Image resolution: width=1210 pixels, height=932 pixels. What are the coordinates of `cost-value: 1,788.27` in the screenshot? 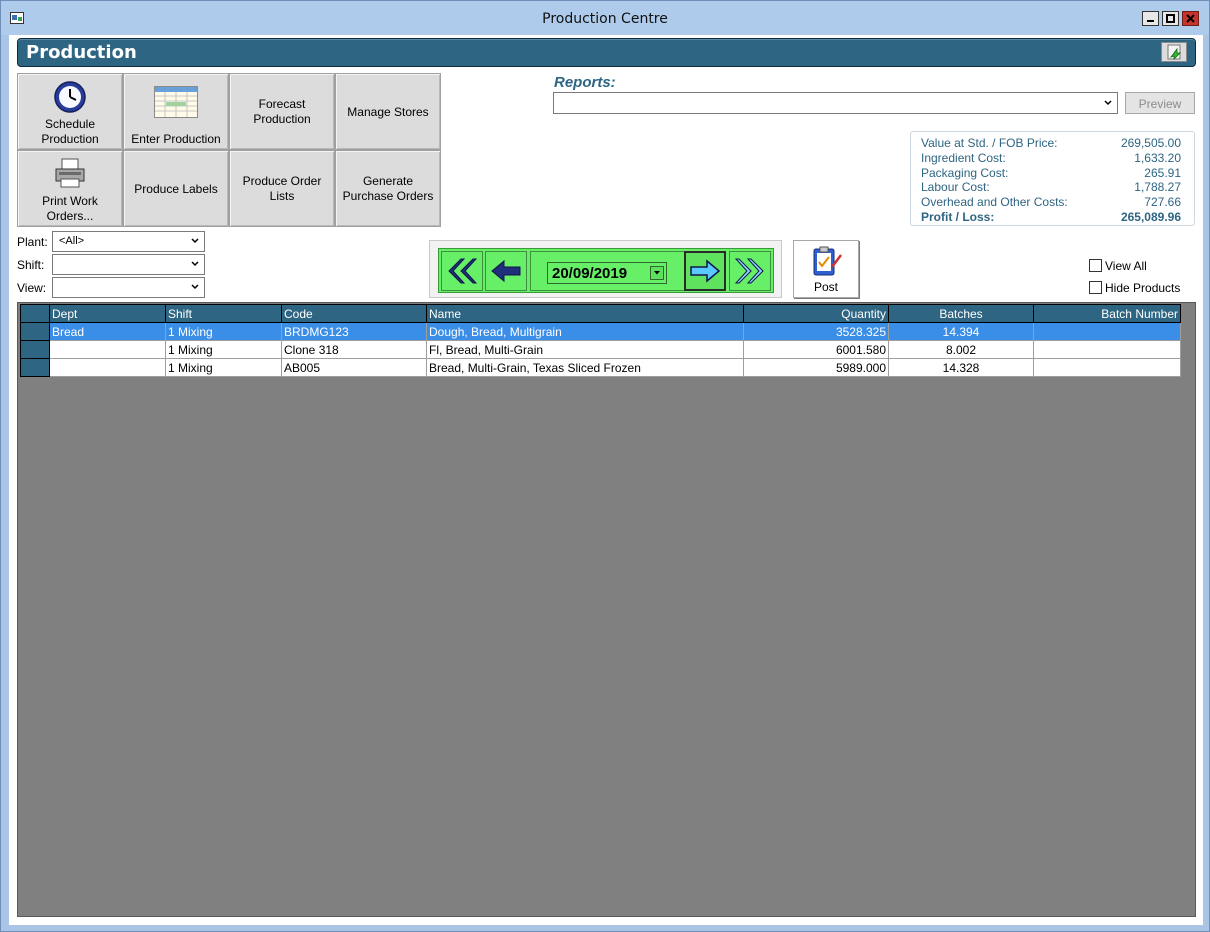 It's located at (1157, 187).